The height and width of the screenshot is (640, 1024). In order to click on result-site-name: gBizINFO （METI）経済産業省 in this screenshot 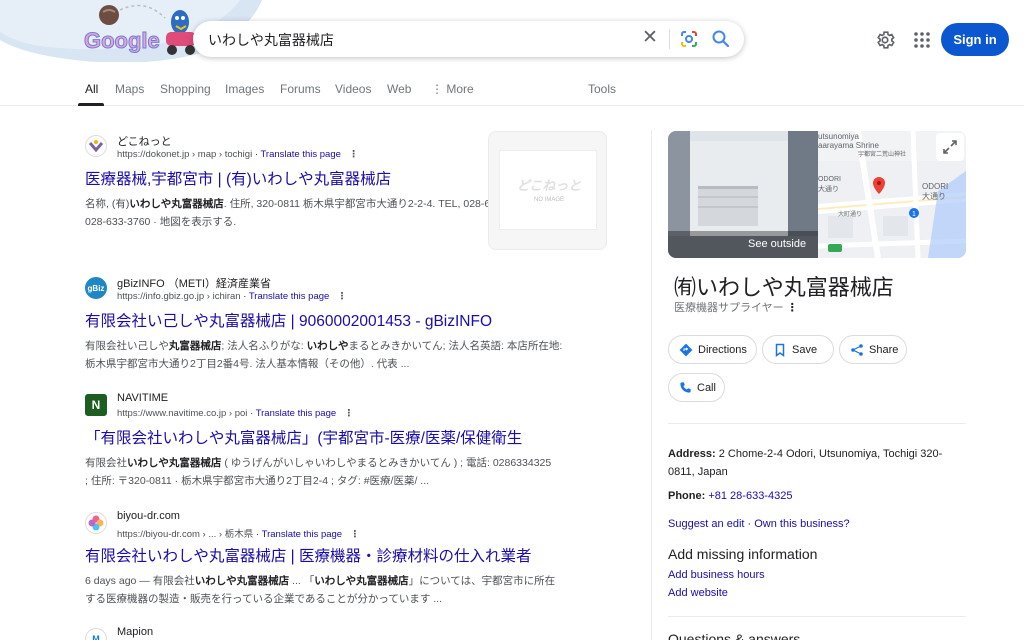, I will do `click(194, 284)`.